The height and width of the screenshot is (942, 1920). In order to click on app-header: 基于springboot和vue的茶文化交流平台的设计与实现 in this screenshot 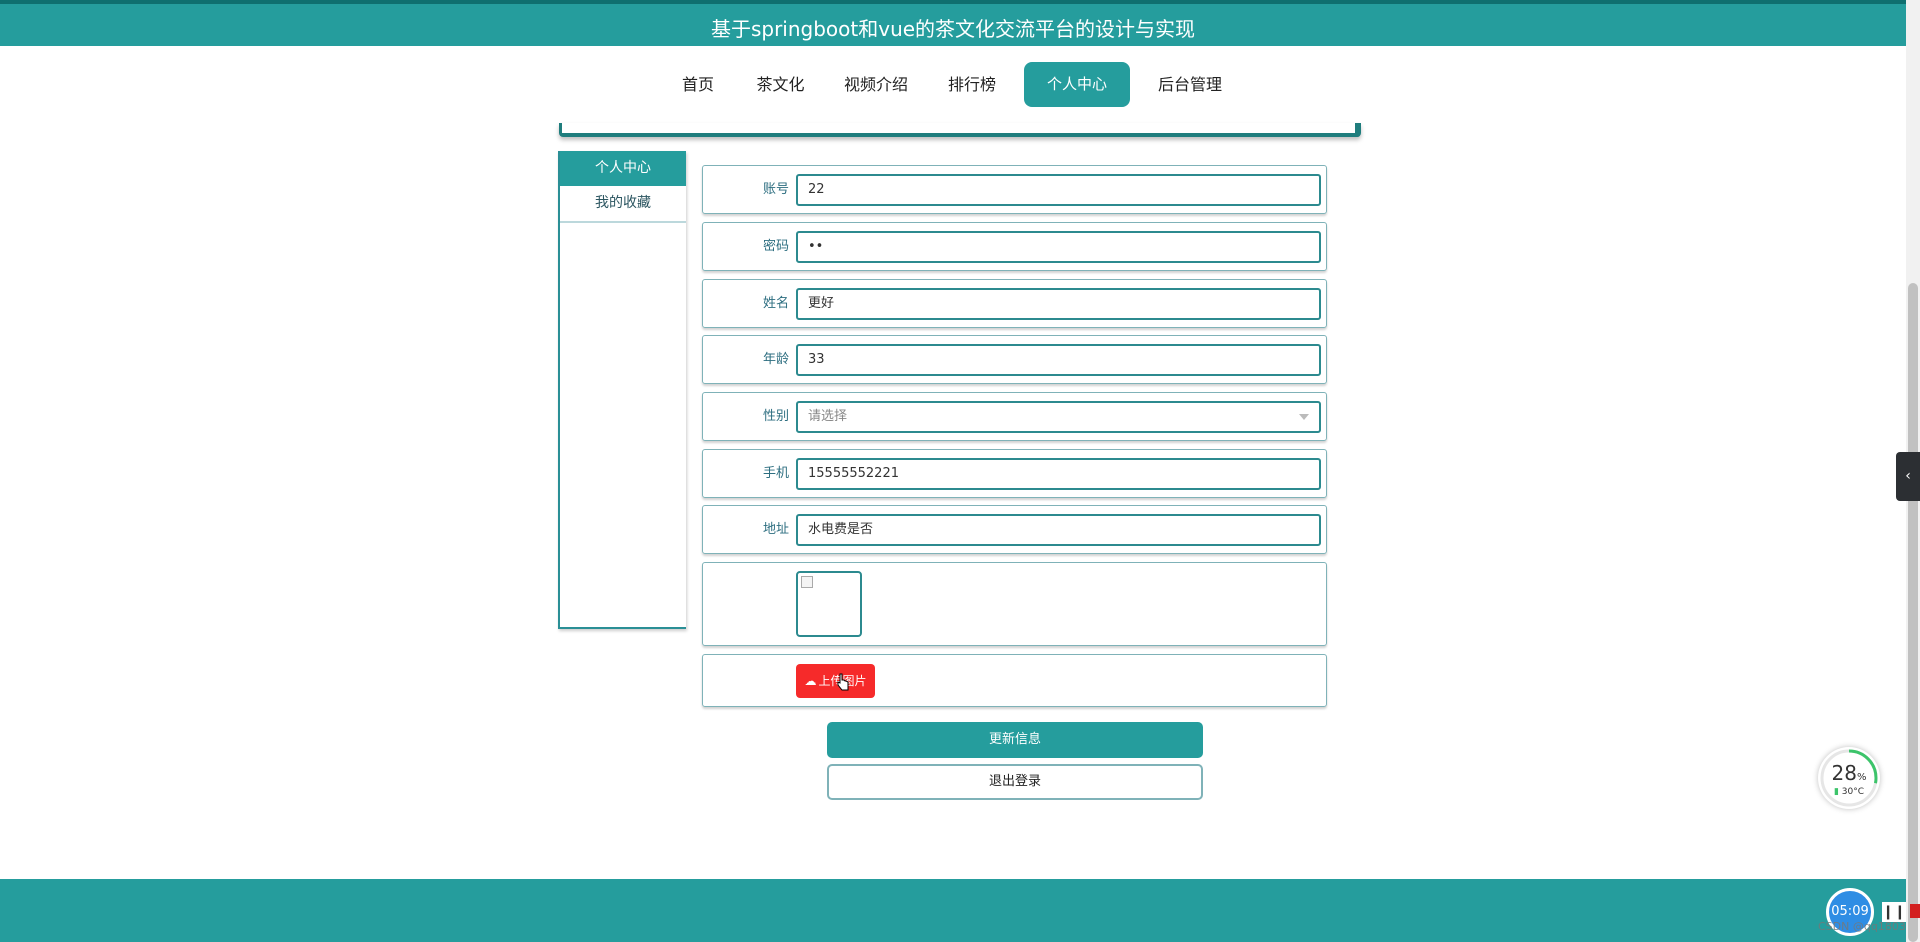, I will do `click(953, 23)`.